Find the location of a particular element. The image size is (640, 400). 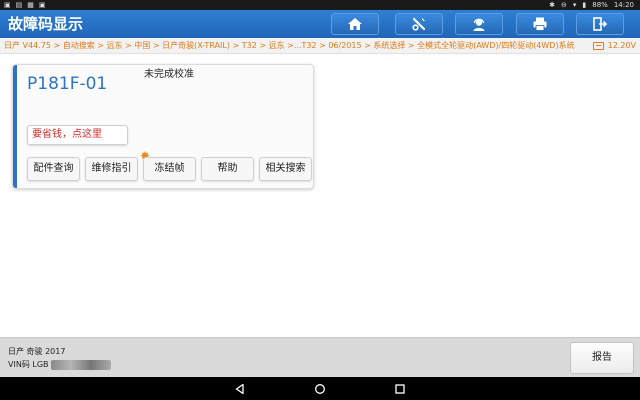

home-icon is located at coordinates (355, 24).